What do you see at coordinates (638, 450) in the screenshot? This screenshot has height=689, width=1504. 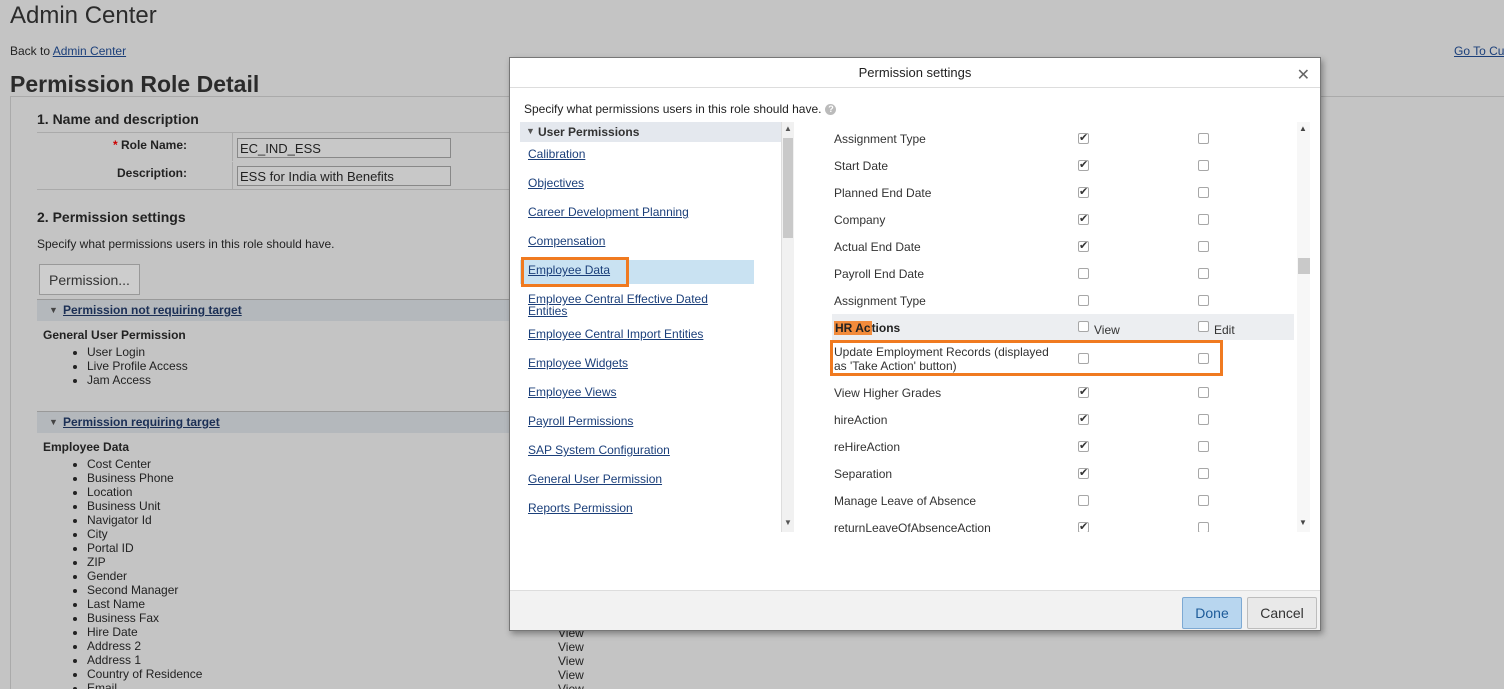 I see `category-item: SAP System Configuration` at bounding box center [638, 450].